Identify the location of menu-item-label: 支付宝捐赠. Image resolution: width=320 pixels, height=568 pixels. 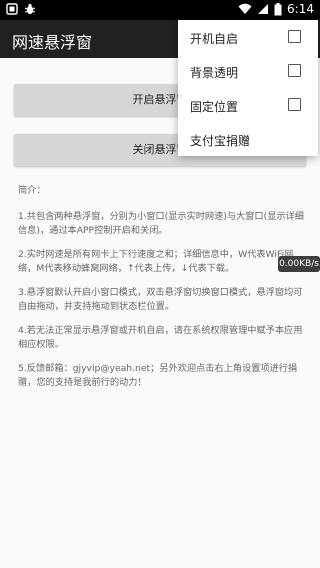
(220, 141).